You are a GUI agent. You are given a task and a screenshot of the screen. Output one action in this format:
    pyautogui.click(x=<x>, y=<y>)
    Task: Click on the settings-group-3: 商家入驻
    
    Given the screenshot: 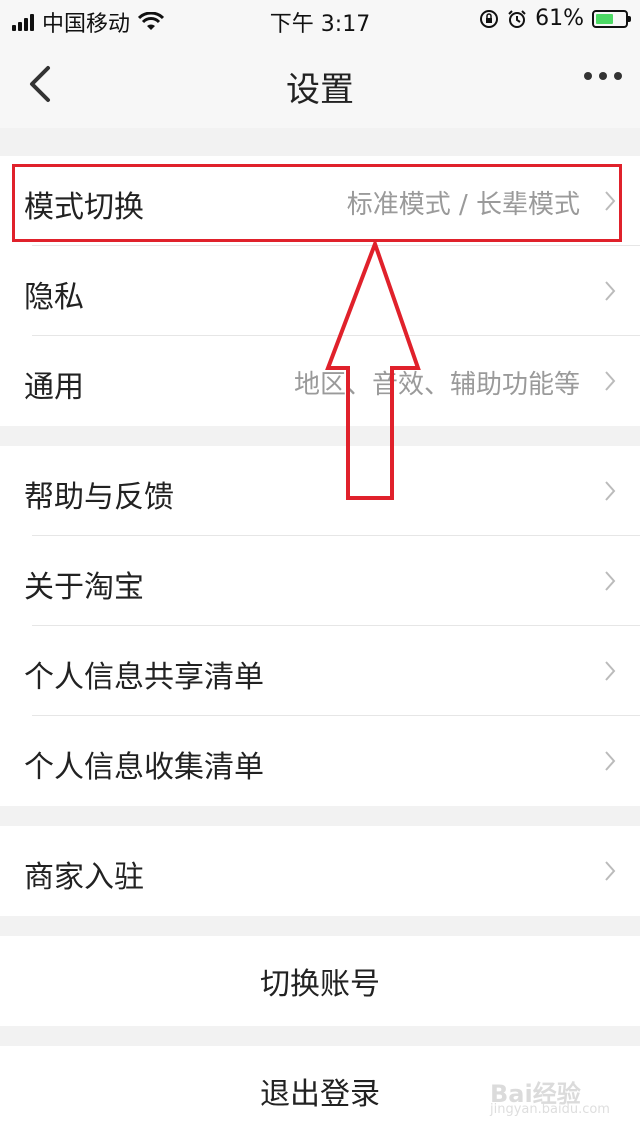 What is the action you would take?
    pyautogui.click(x=320, y=871)
    